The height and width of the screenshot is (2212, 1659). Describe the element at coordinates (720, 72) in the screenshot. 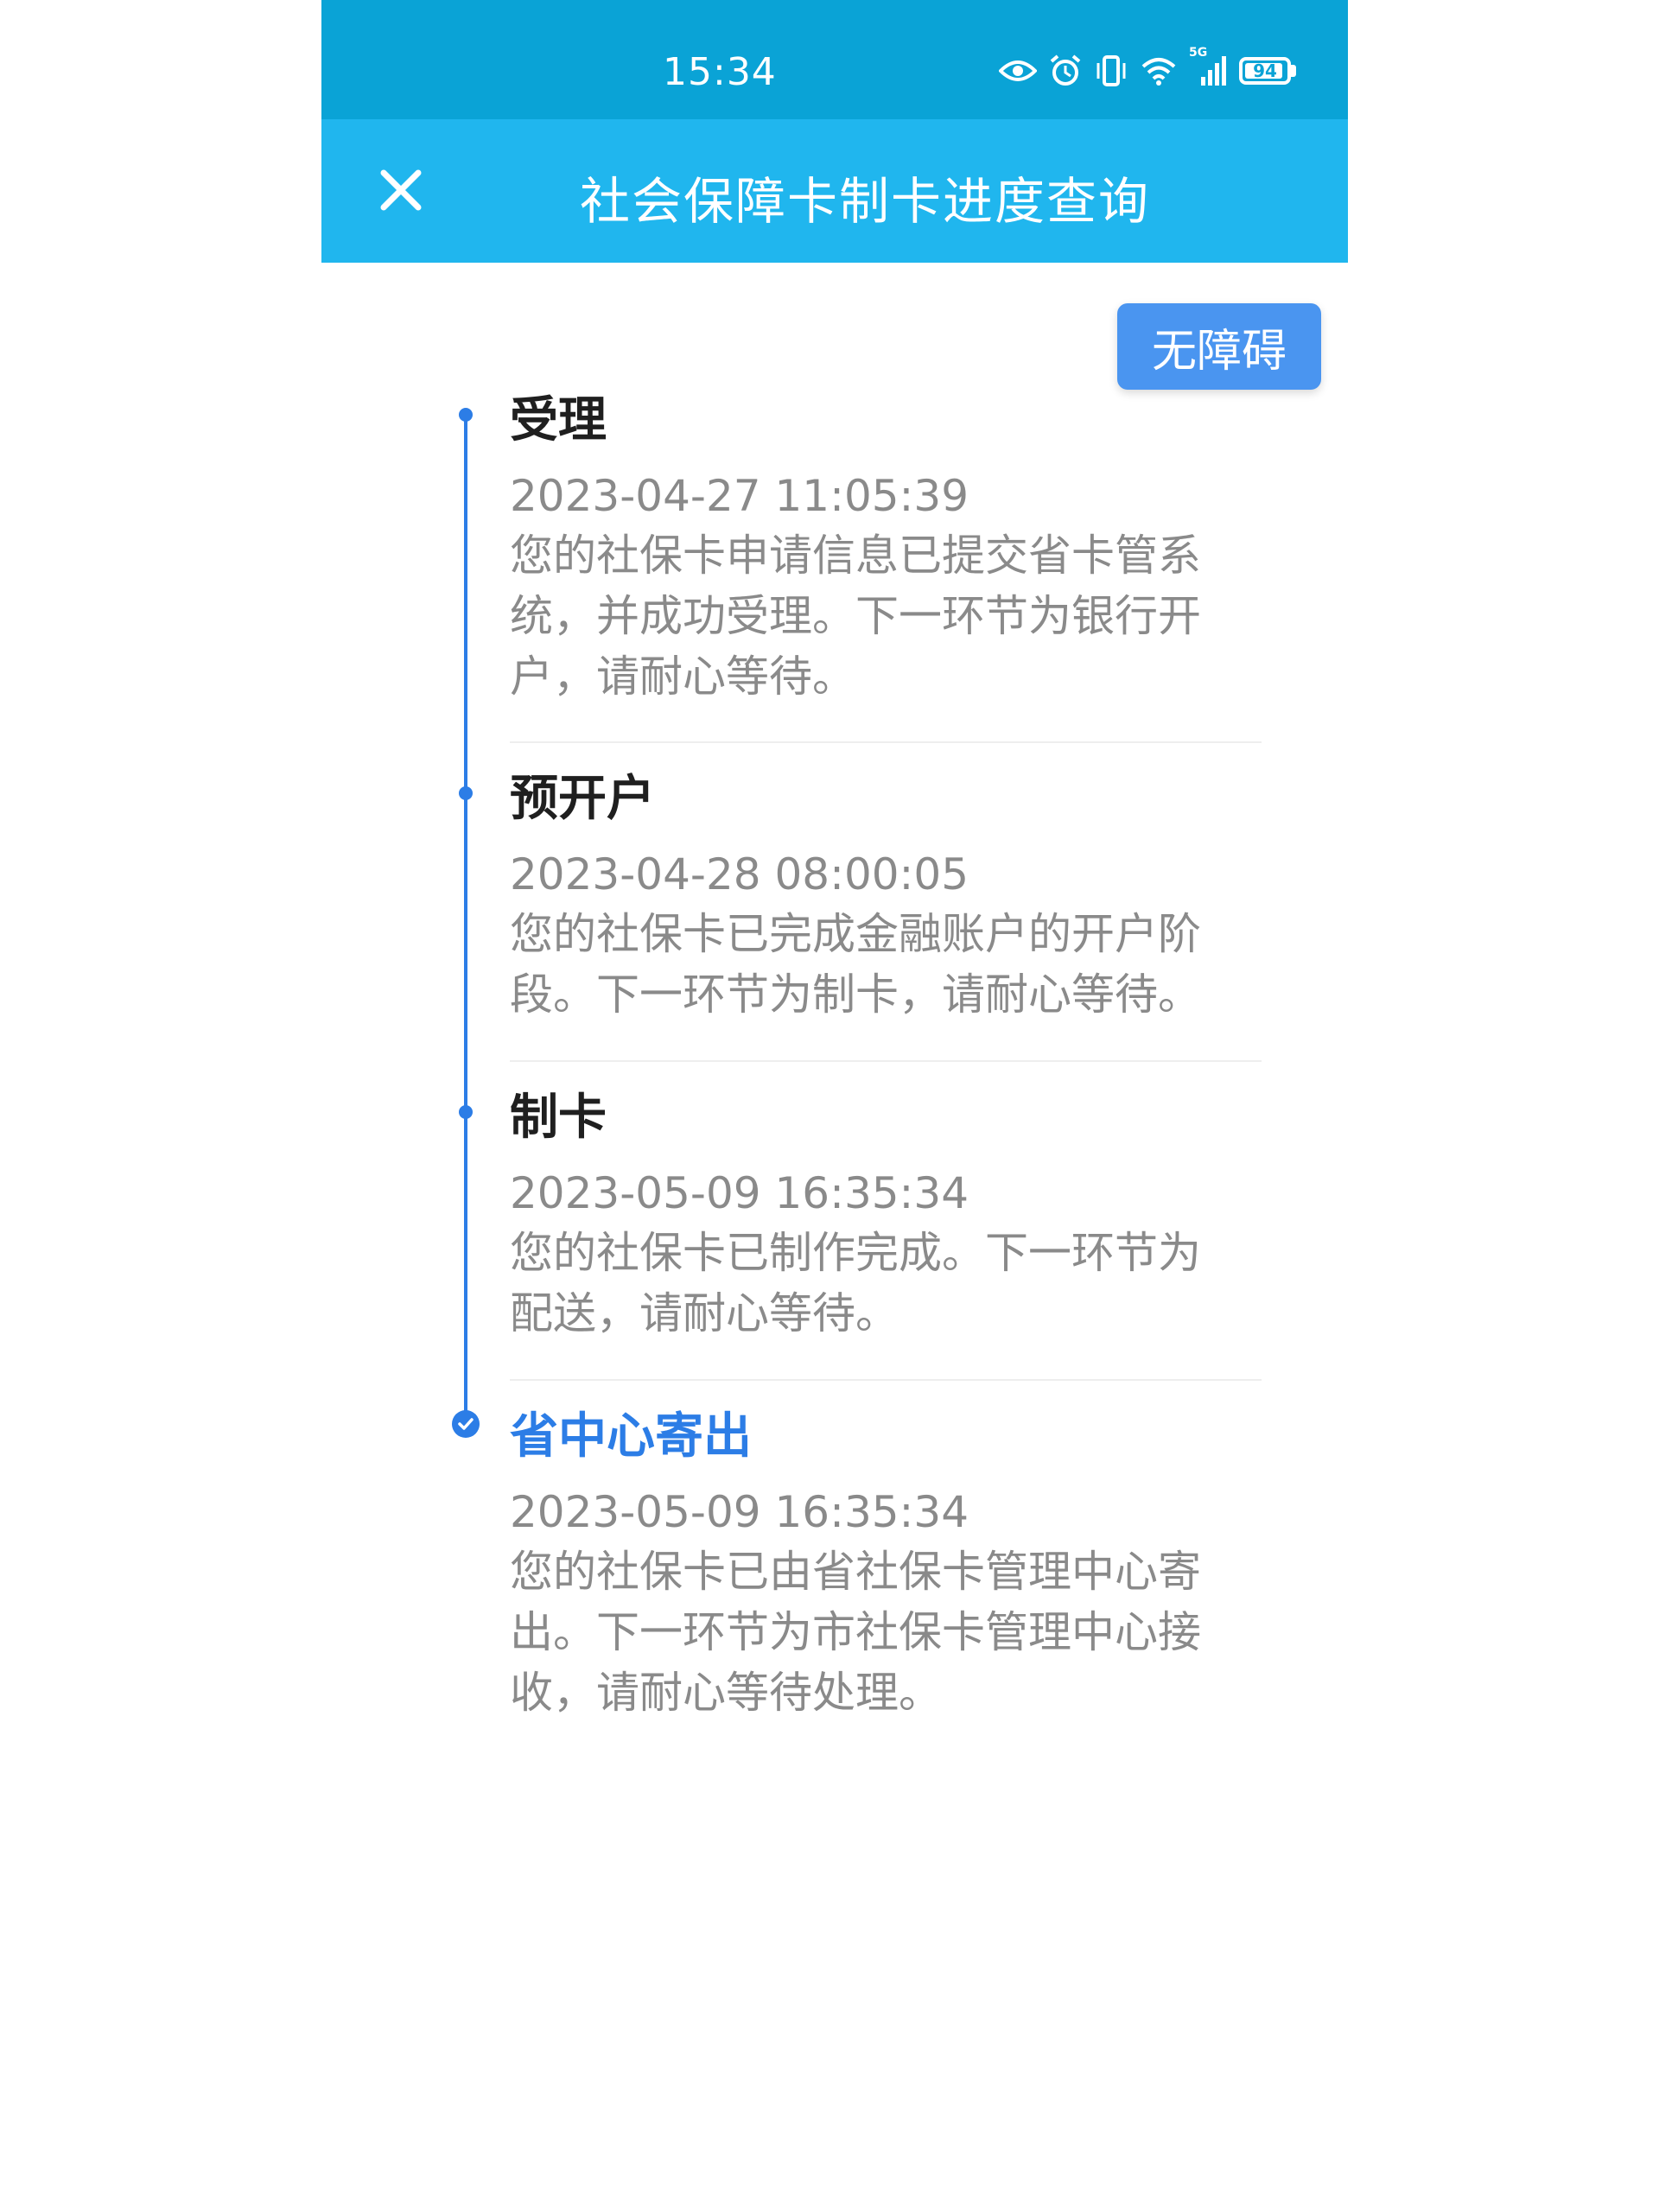

I see `status-time: 15:34` at that location.